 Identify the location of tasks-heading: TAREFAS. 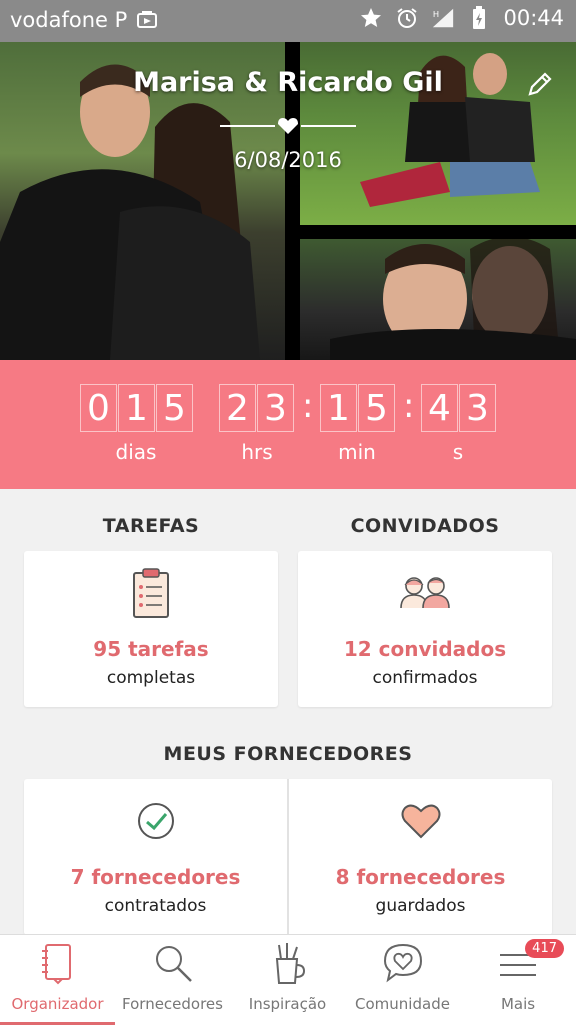
(151, 526).